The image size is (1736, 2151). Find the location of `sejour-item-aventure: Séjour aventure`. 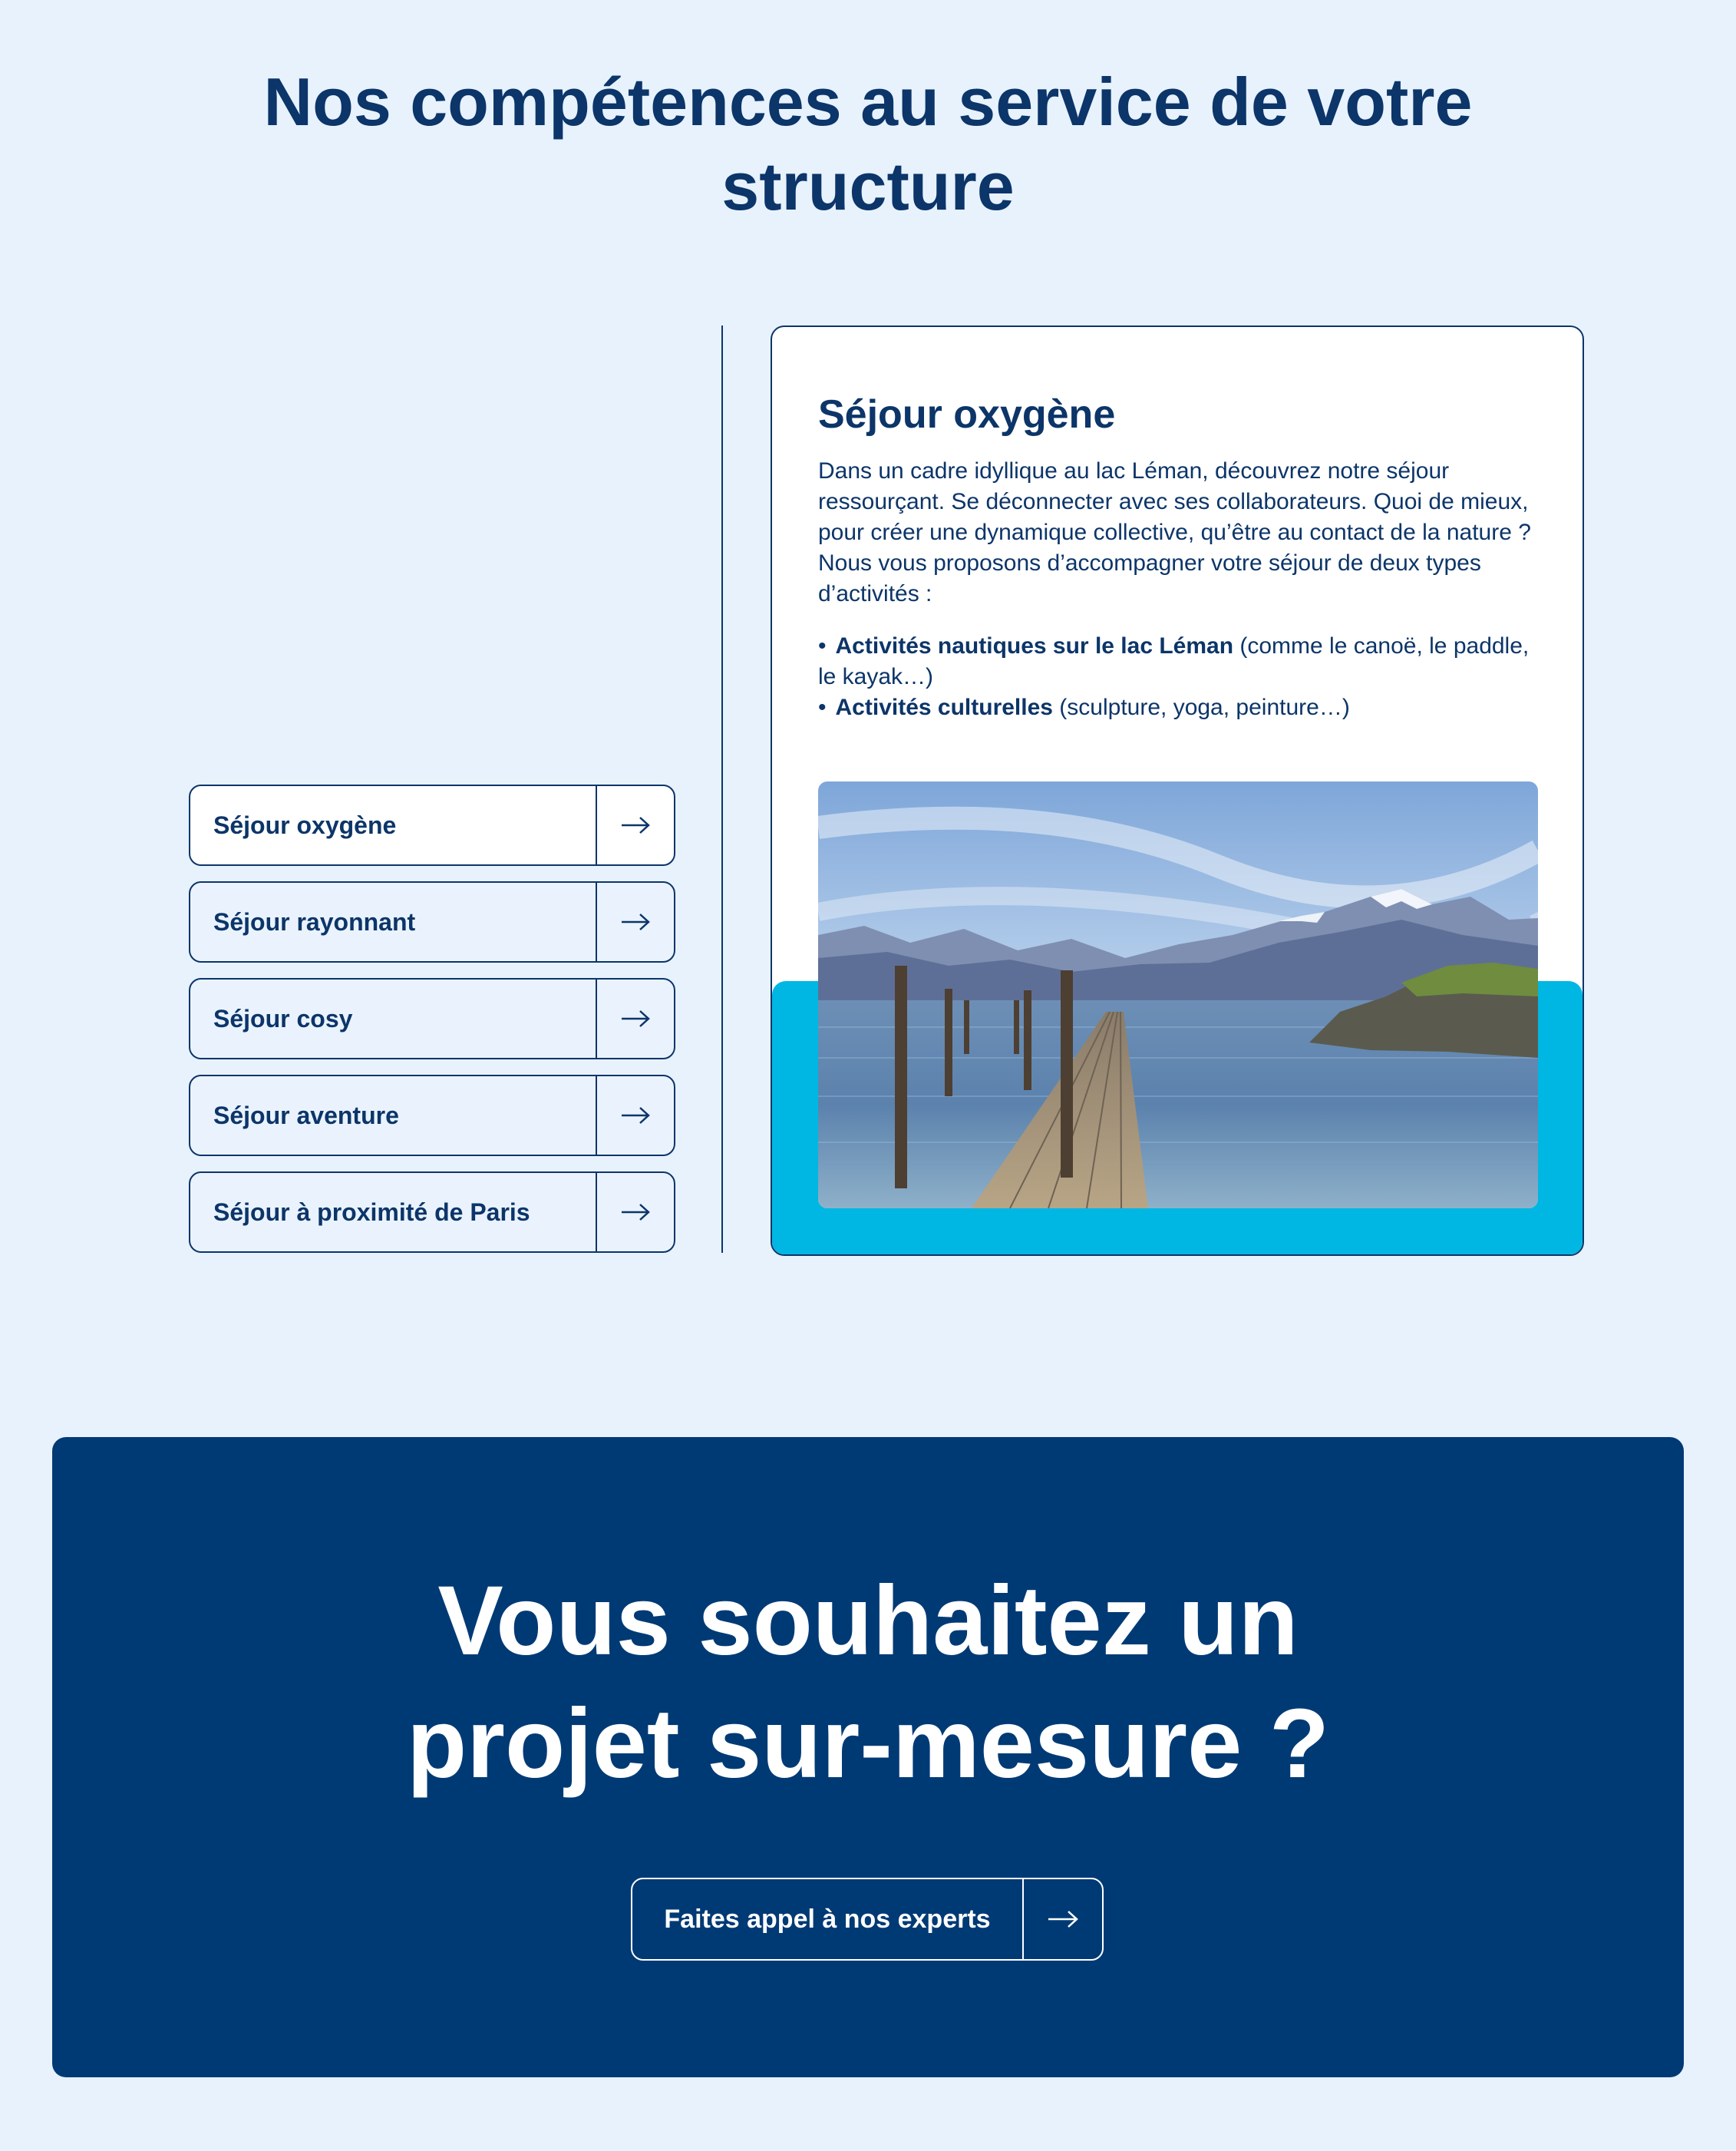

sejour-item-aventure: Séjour aventure is located at coordinates (432, 1115).